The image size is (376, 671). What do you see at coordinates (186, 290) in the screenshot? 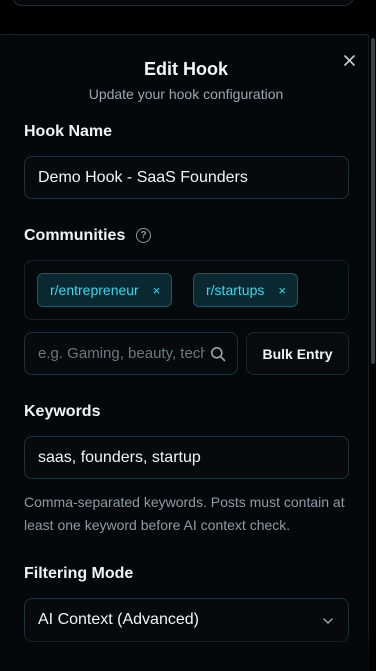
I see `communities-tag-list: r/entrepreneur × r/startups ×` at bounding box center [186, 290].